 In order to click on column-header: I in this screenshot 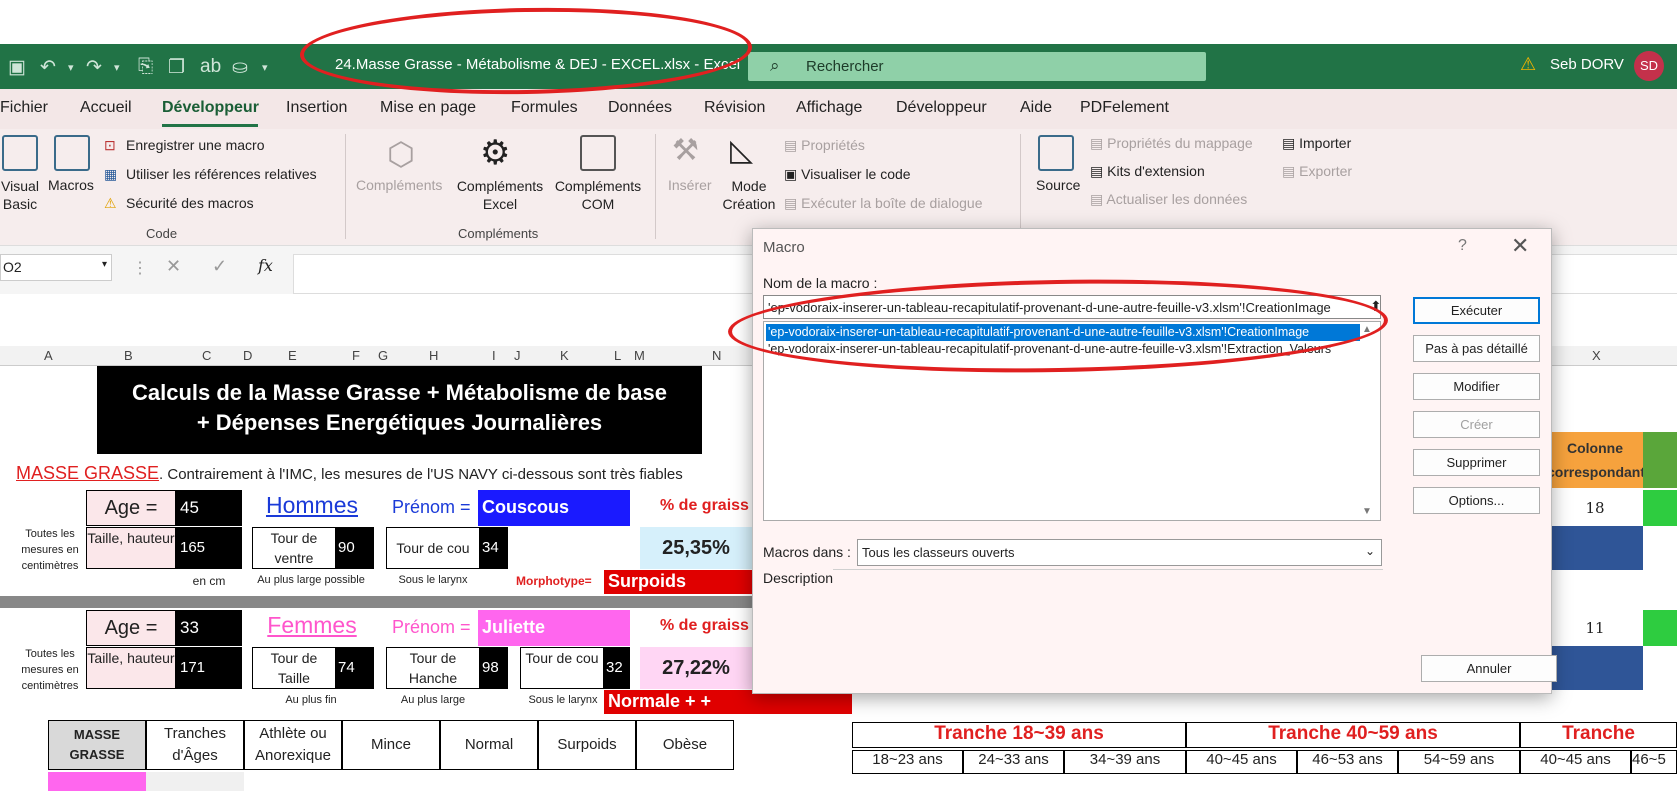, I will do `click(494, 355)`.